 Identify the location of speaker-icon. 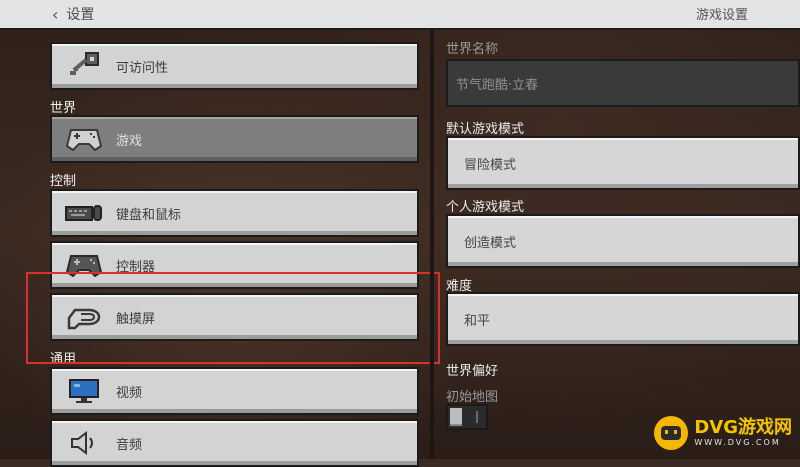
(84, 443).